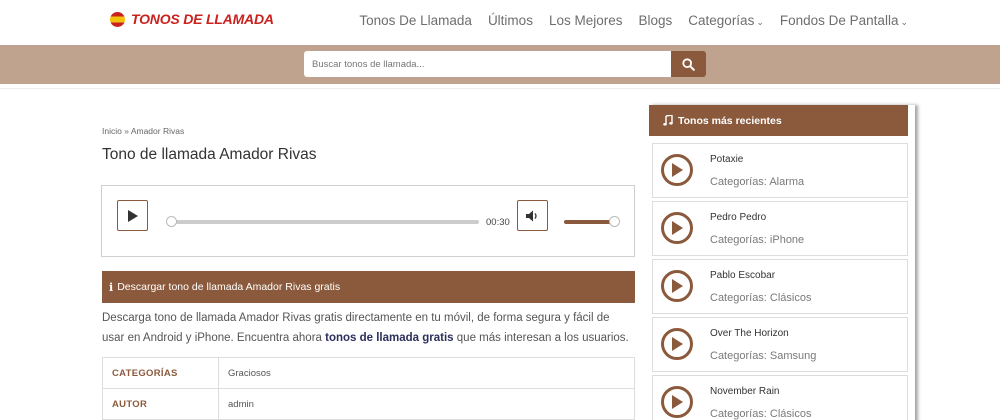 This screenshot has width=1000, height=420. I want to click on list-item: Pedro Pedro Categorías: iPhone, so click(780, 228).